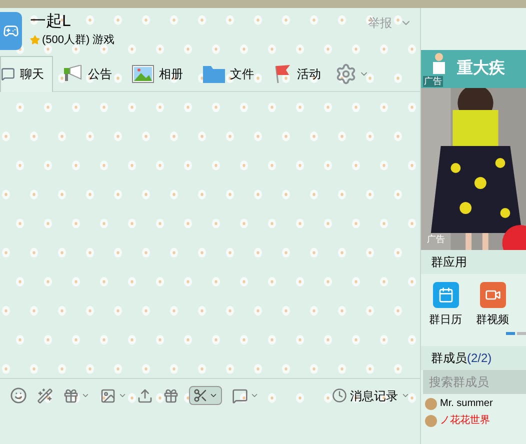 This screenshot has width=526, height=444. What do you see at coordinates (45, 396) in the screenshot?
I see `magic-wand-icon` at bounding box center [45, 396].